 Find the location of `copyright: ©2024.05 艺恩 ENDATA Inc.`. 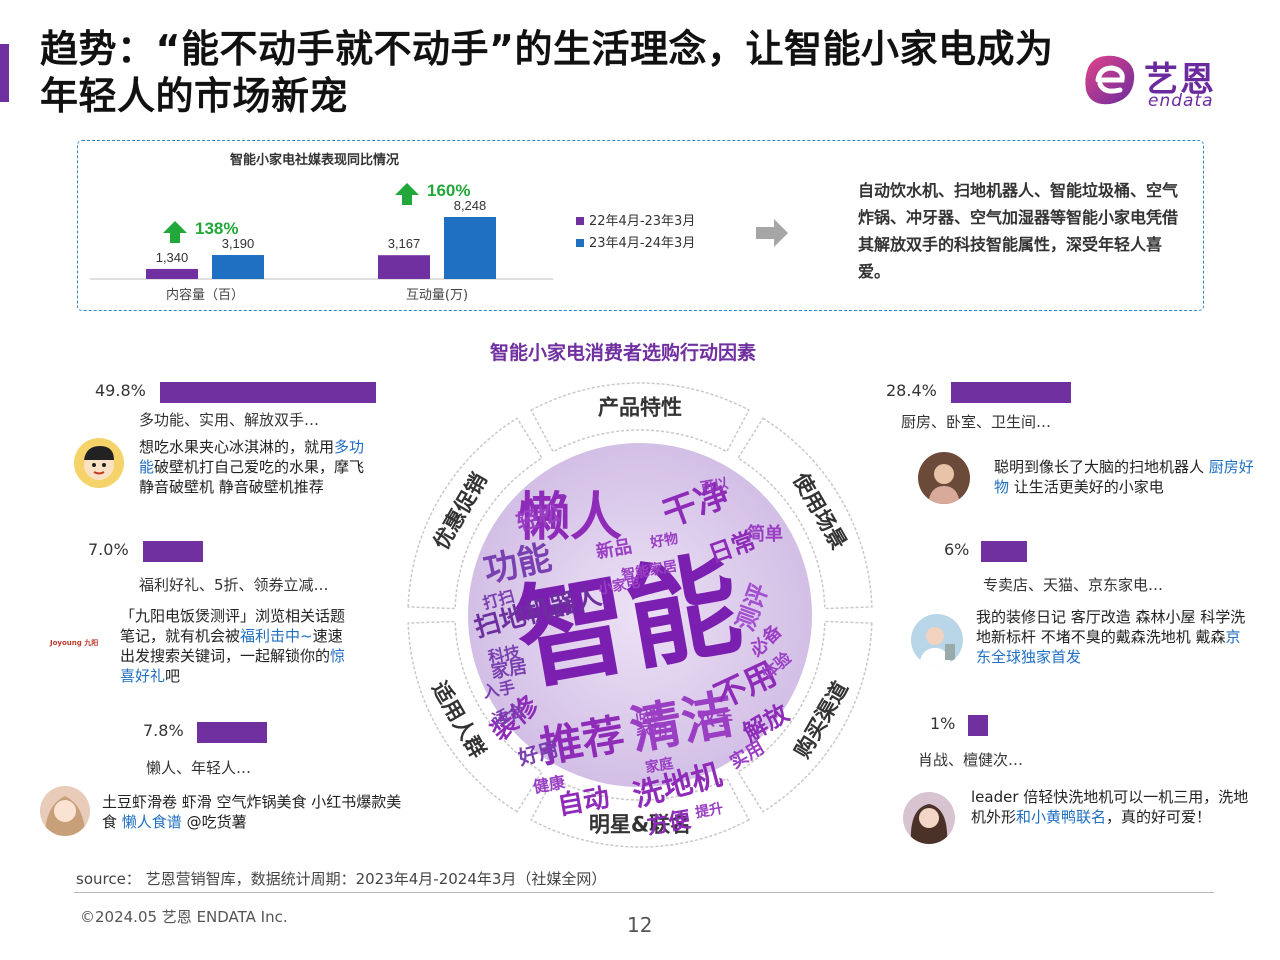

copyright: ©2024.05 艺恩 ENDATA Inc. is located at coordinates (184, 917).